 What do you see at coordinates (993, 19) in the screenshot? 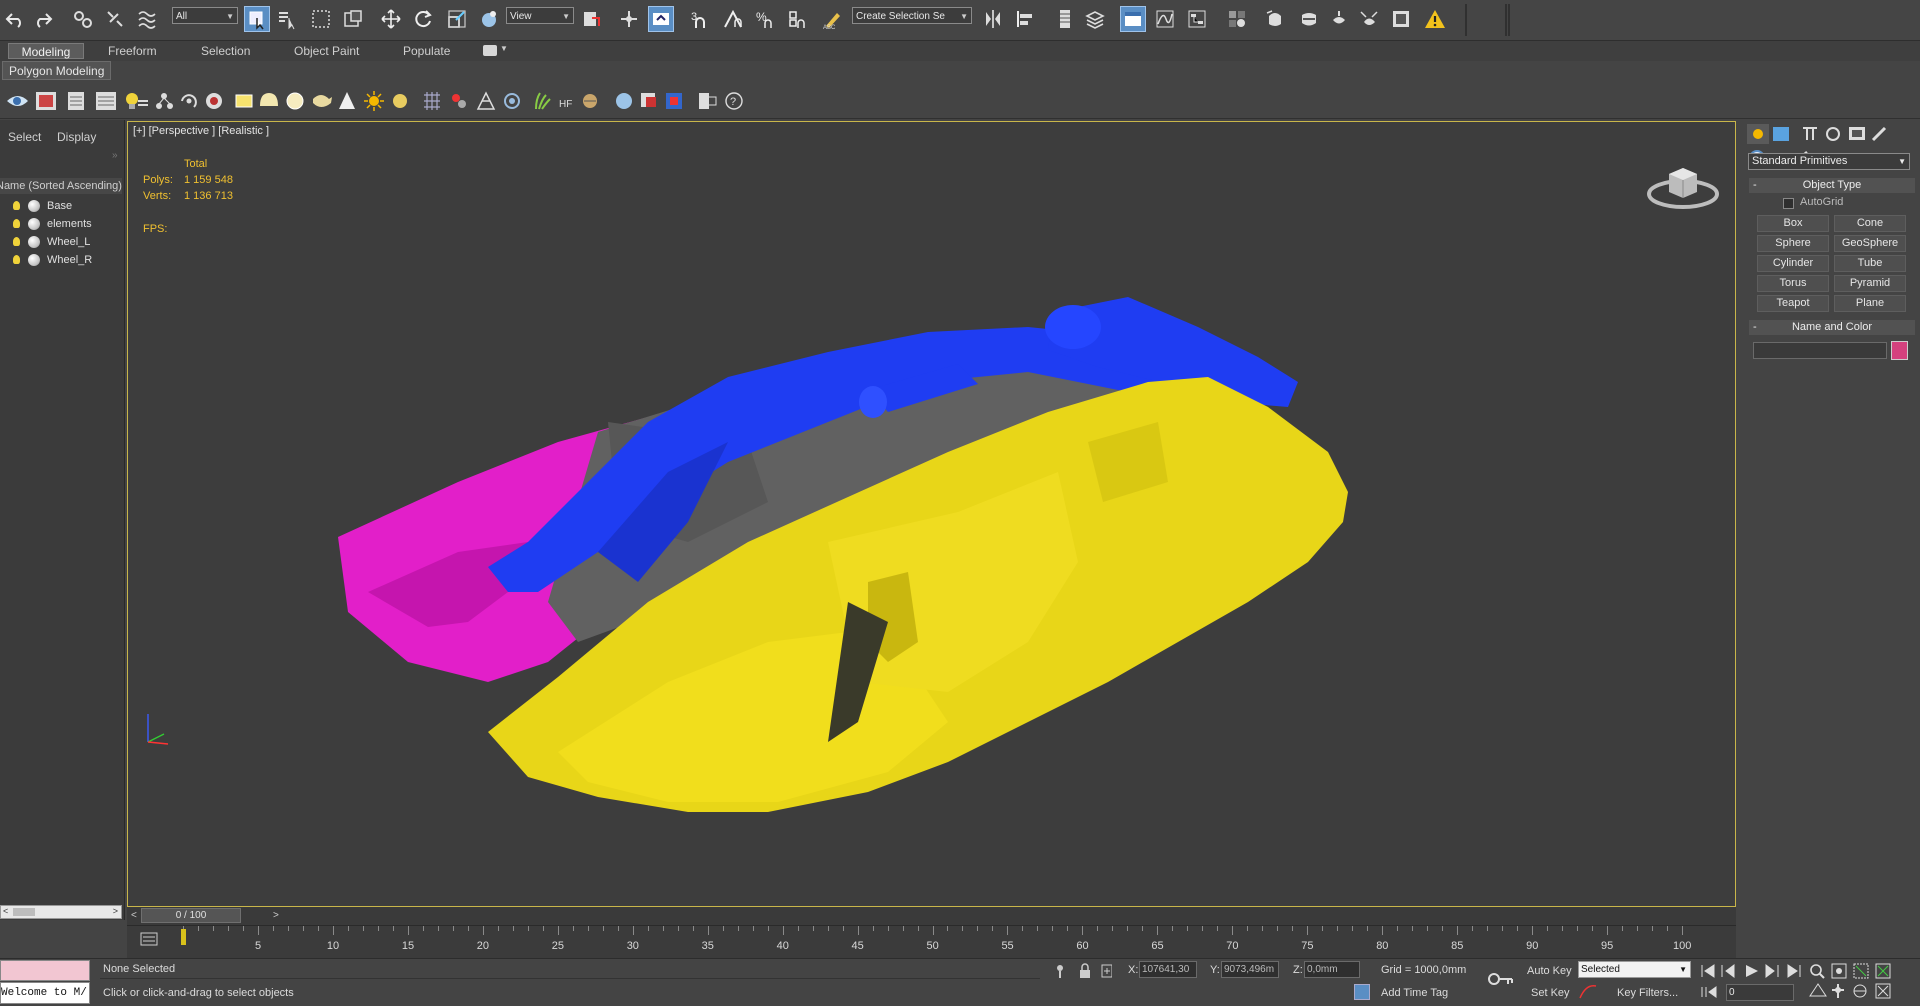
I see `mirror-icon` at bounding box center [993, 19].